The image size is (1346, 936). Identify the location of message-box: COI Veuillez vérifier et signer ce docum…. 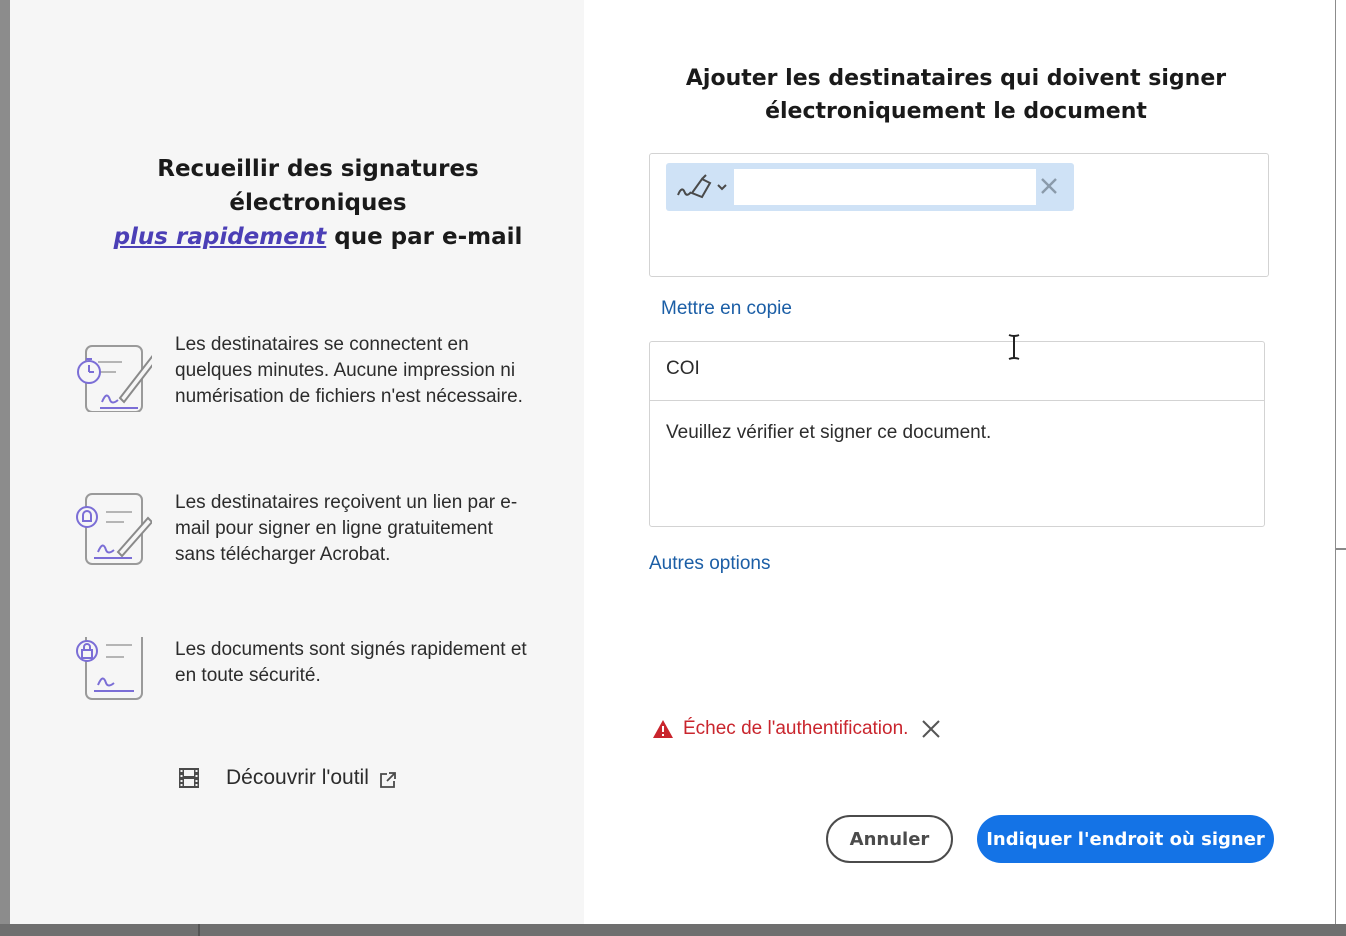
(957, 434).